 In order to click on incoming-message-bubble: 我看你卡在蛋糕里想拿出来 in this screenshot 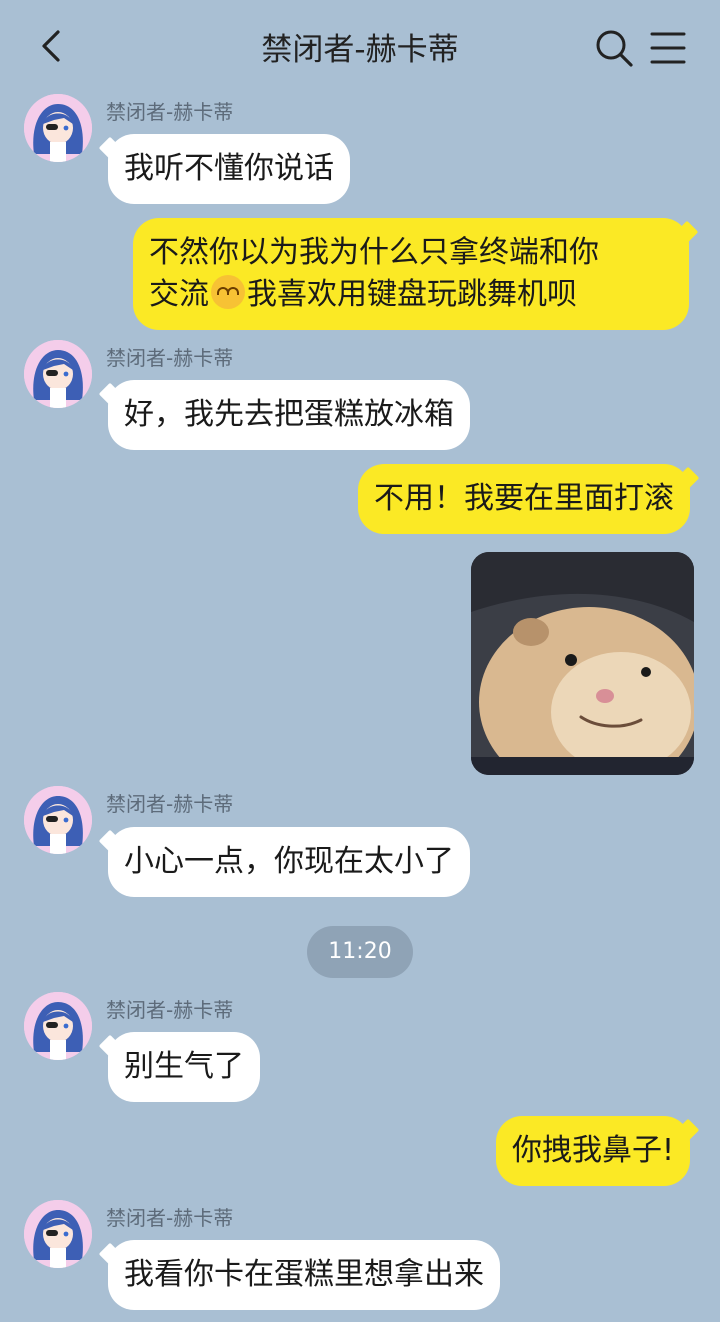, I will do `click(304, 1275)`.